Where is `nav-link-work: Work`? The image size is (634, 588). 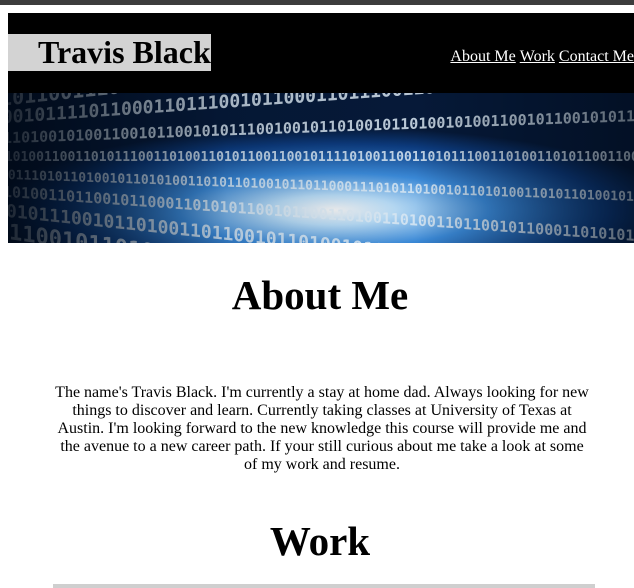 nav-link-work: Work is located at coordinates (537, 56).